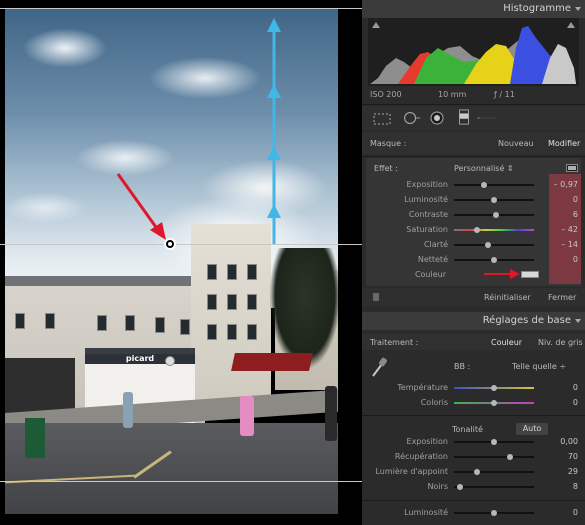 The width and height of the screenshot is (585, 525). Describe the element at coordinates (526, 320) in the screenshot. I see `basic-settings-title: Réglages de base` at that location.